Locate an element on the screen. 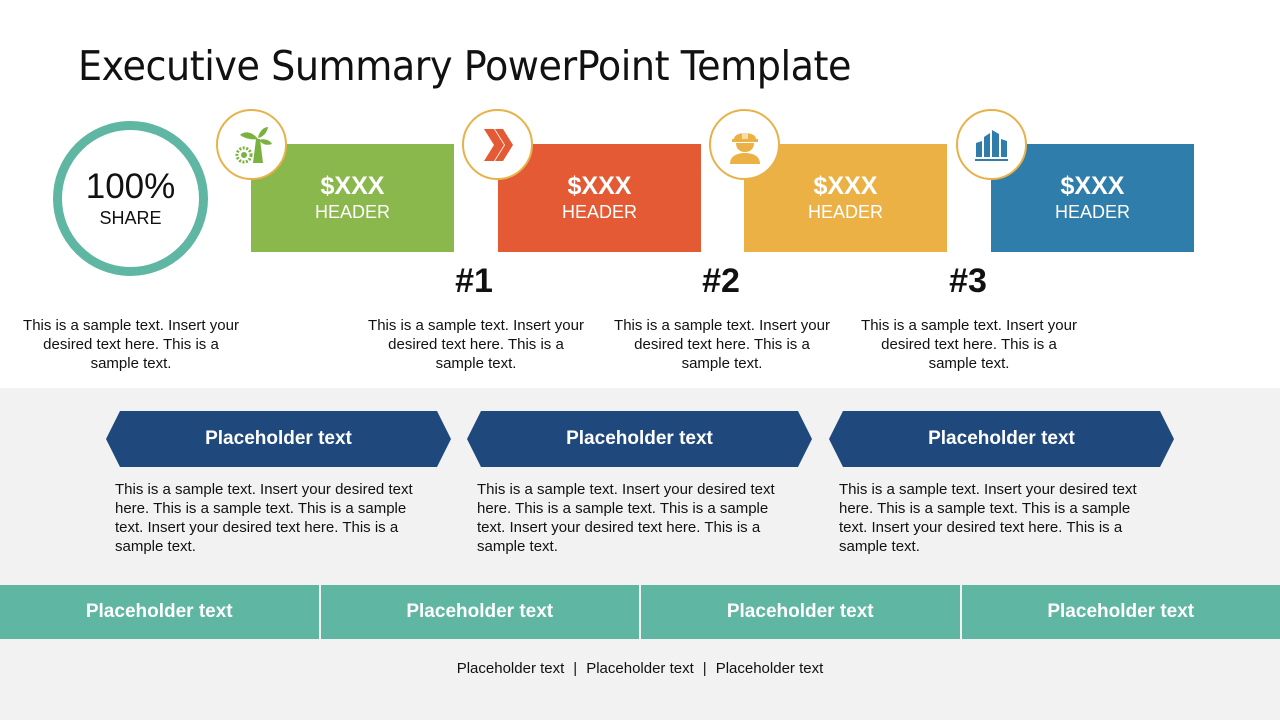  share-ring: 100% SHARE is located at coordinates (130, 198).